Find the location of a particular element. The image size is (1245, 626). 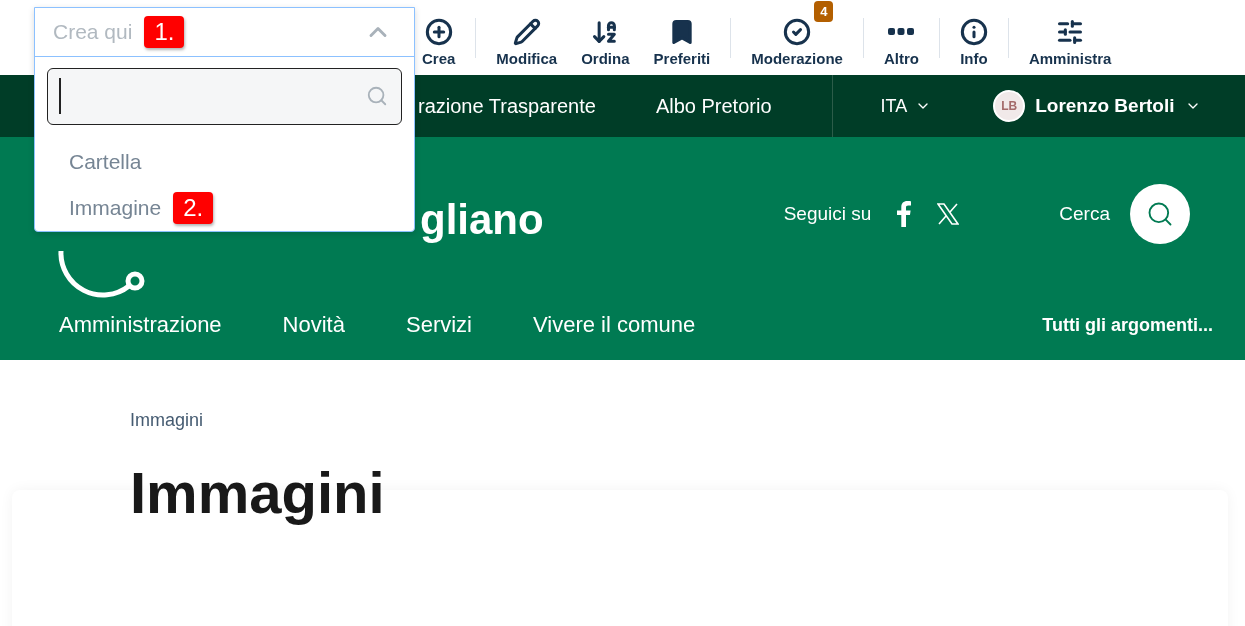

toolbar-button: Ordina is located at coordinates (605, 37).